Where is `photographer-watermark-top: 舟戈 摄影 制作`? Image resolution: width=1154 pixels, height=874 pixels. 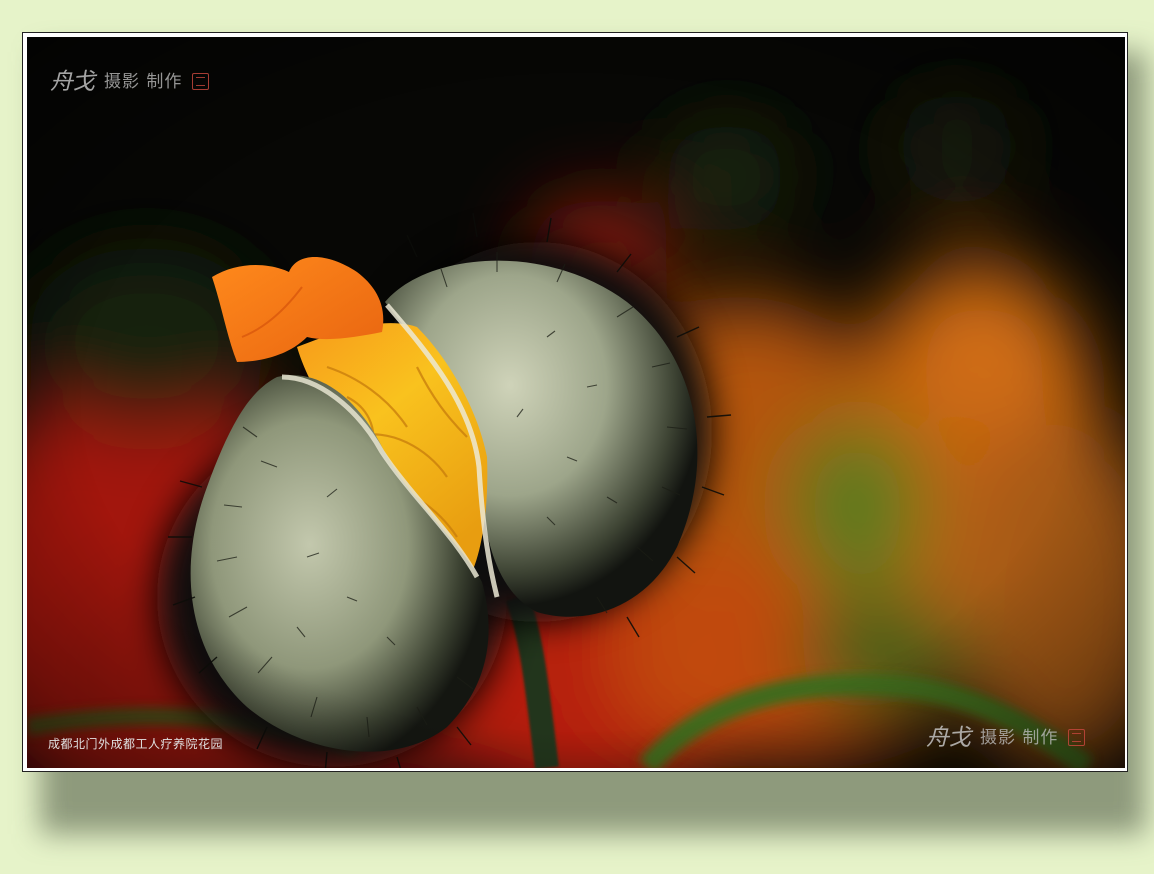
photographer-watermark-top: 舟戈 摄影 制作 is located at coordinates (130, 79).